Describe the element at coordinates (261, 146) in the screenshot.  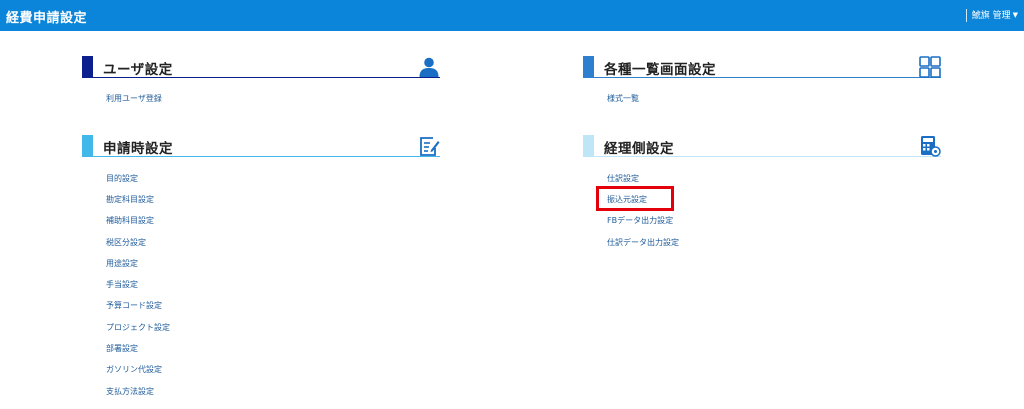
I see `section-header: 申請時設定` at that location.